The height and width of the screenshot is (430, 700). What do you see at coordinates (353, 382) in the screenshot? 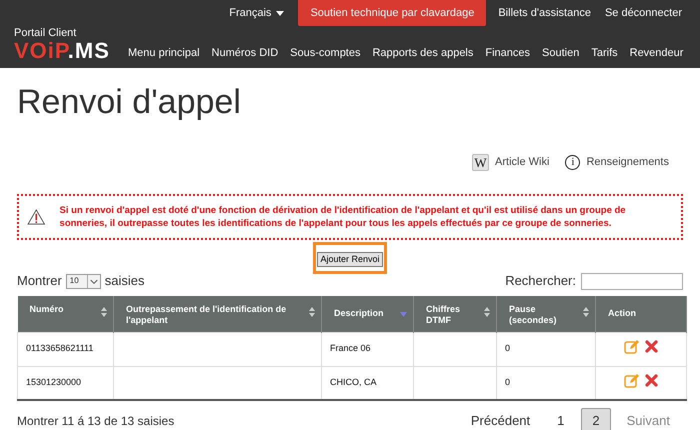
I see `table-cell: CHICO, CA` at bounding box center [353, 382].